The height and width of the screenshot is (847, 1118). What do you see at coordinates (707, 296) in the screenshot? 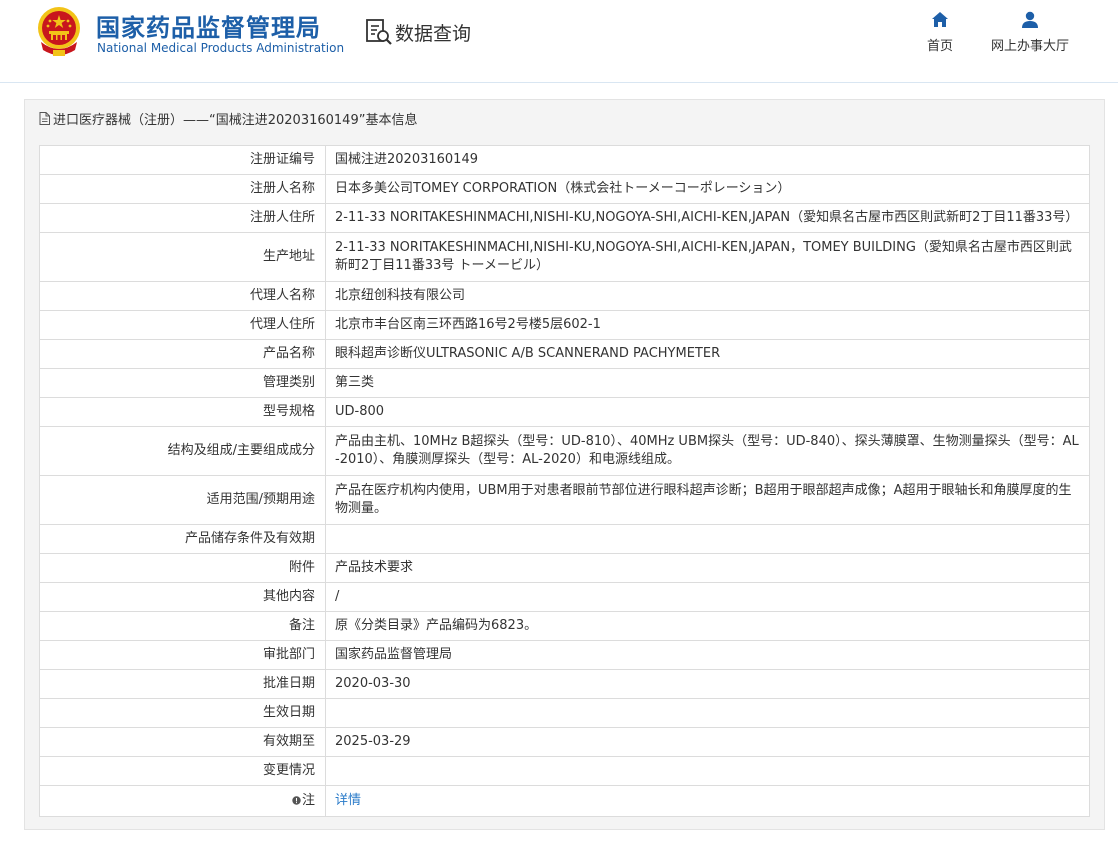
I see `row-value: 北京纽创科技有限公司` at bounding box center [707, 296].